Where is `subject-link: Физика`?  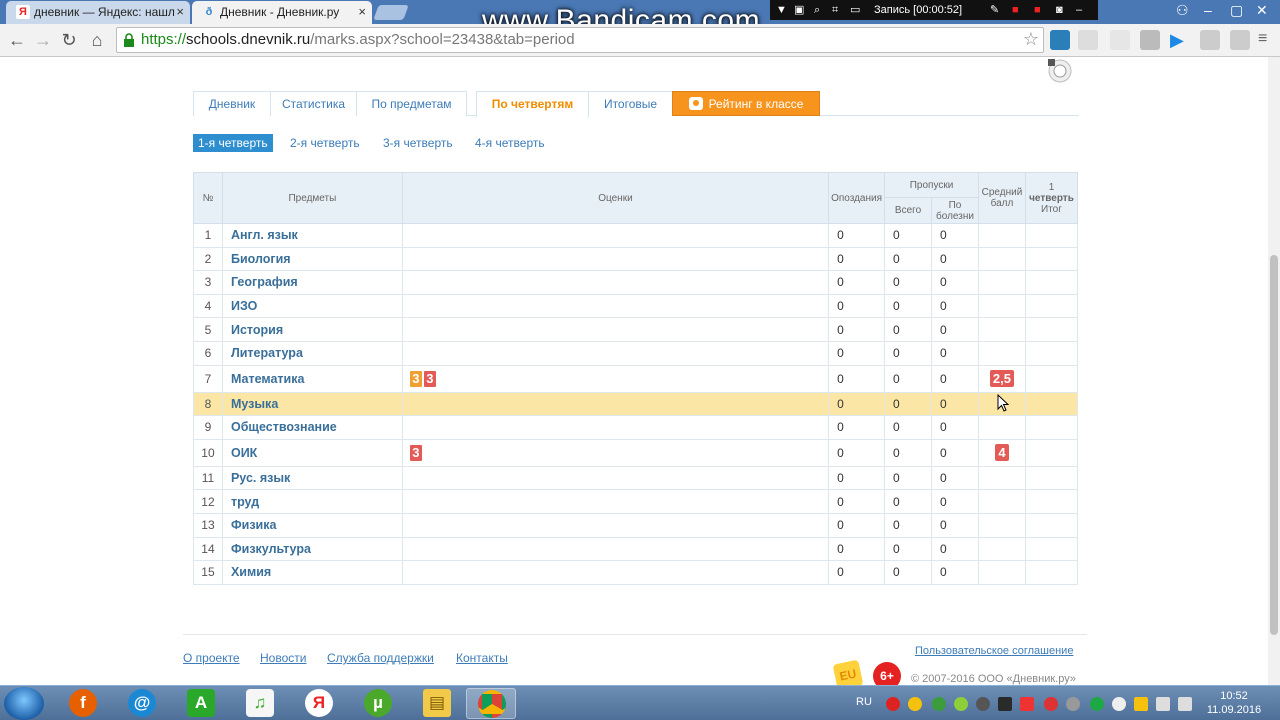 subject-link: Физика is located at coordinates (312, 525).